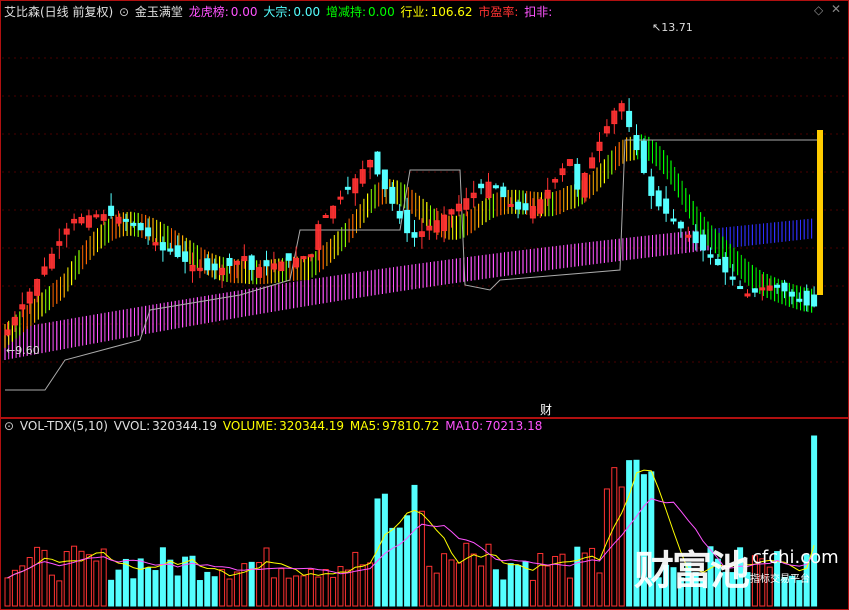 The image size is (849, 610). What do you see at coordinates (64, 426) in the screenshot?
I see `volume-indicator-name: VOL-TDX(5,10)` at bounding box center [64, 426].